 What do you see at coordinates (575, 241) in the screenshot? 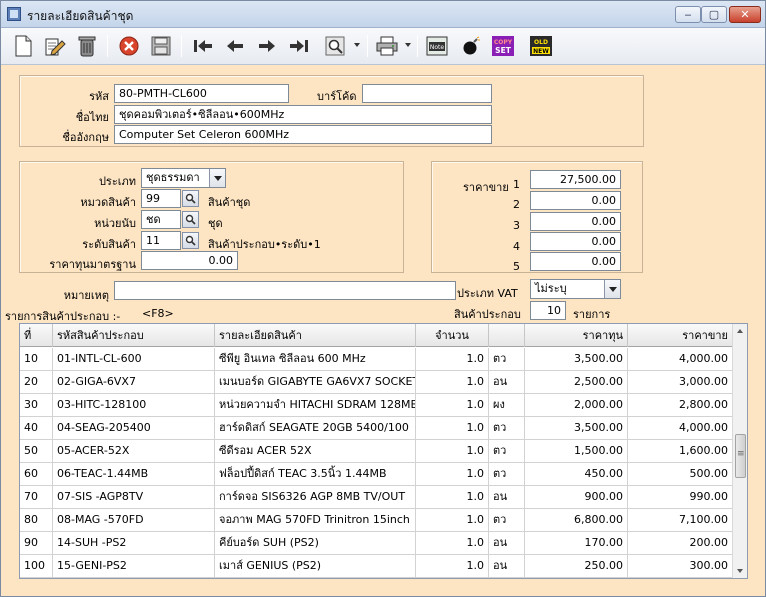
I see `sell-price-4-field: 0.00` at bounding box center [575, 241].